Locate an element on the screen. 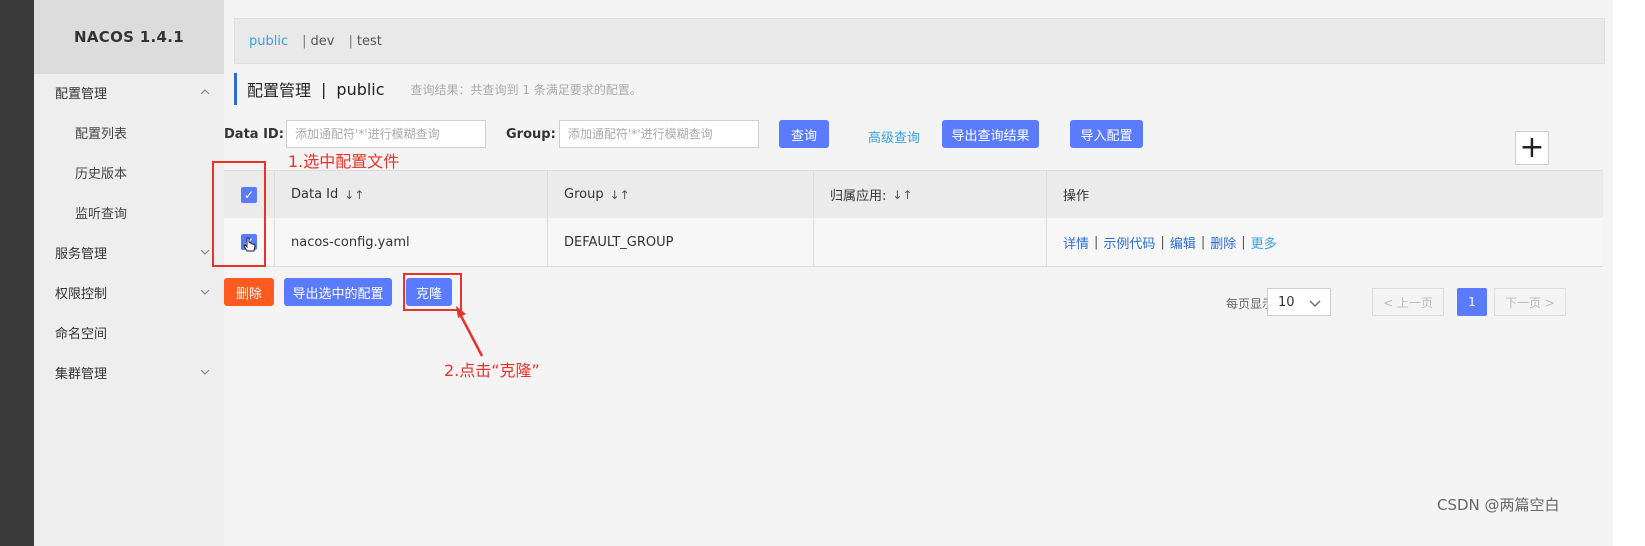 The width and height of the screenshot is (1645, 546). annotation-step2: 2.点击“克隆” is located at coordinates (492, 370).